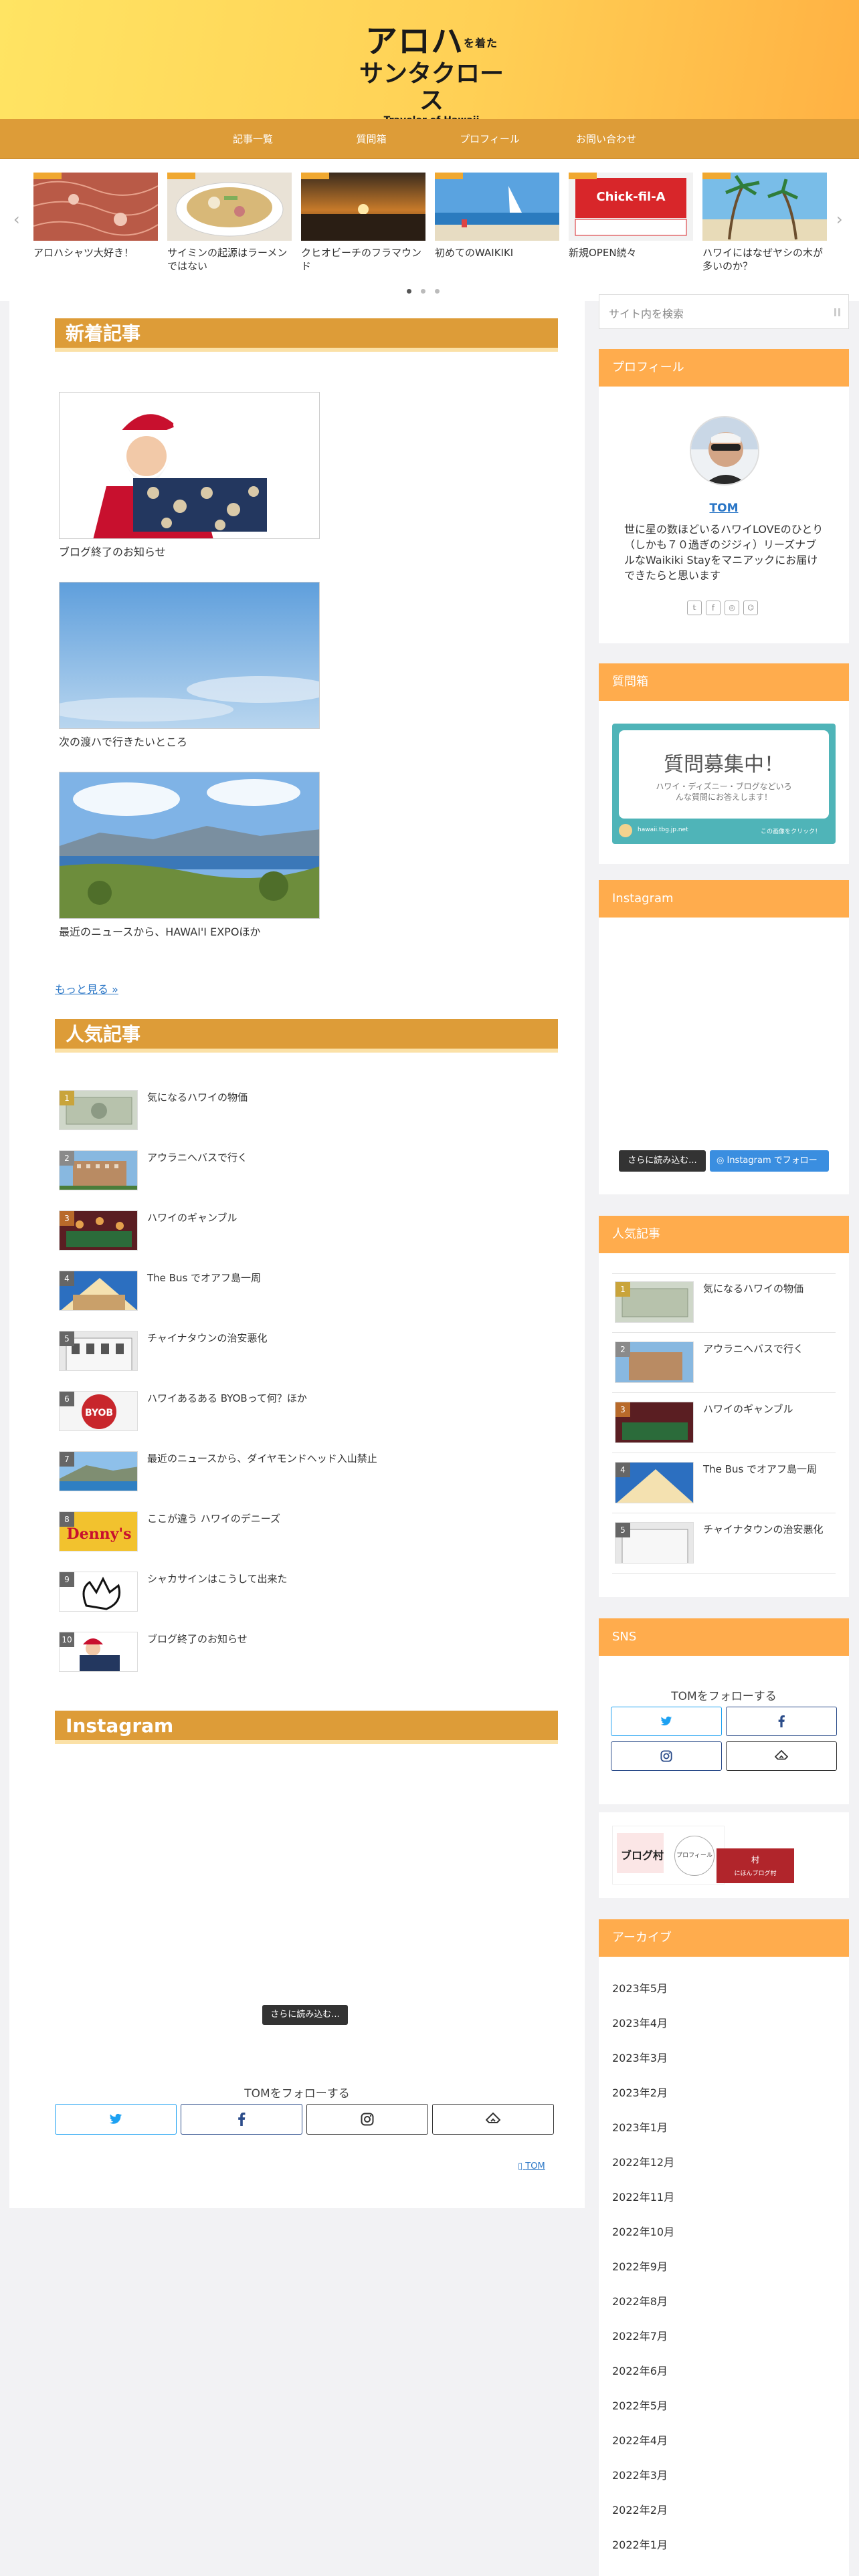 This screenshot has width=859, height=2576. I want to click on site-logo: アロハを着た サンタクロース Traveler of Hawaii, so click(432, 75).